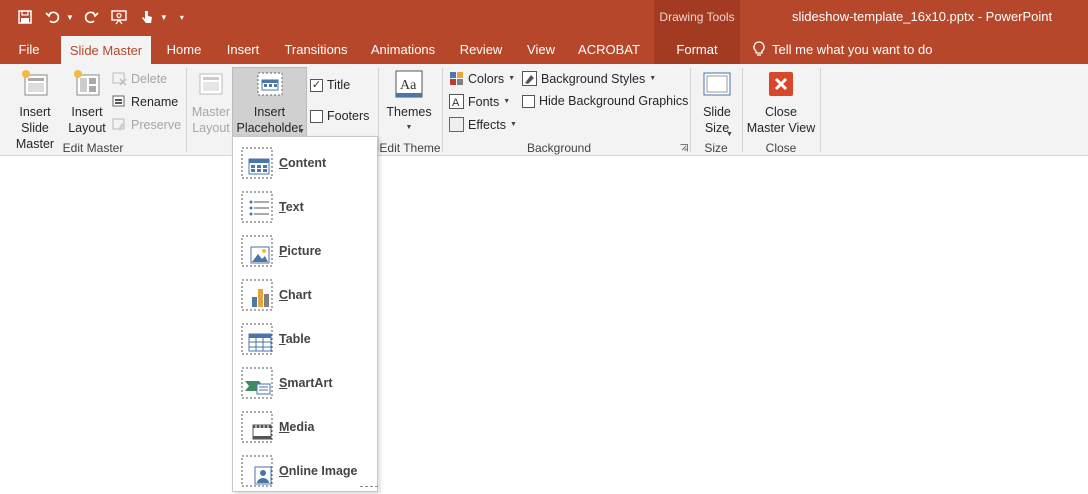 The width and height of the screenshot is (1088, 494). I want to click on footers-checkbox-box, so click(316, 116).